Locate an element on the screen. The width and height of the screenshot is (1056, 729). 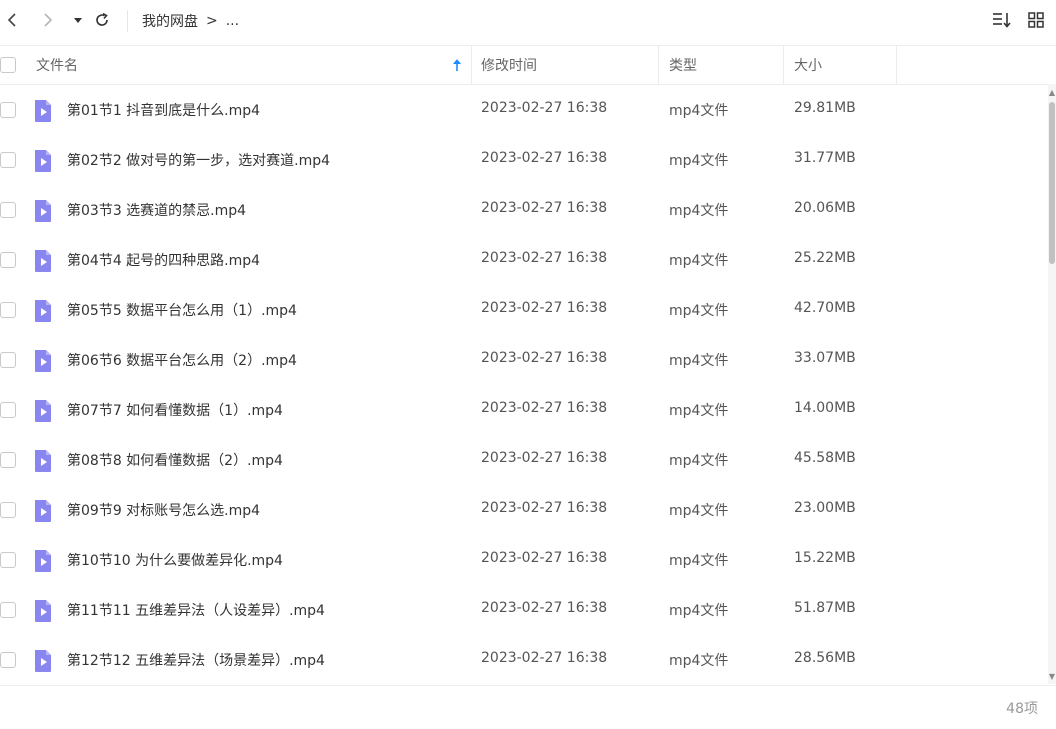
breadcrumb-root: 我的网盘 is located at coordinates (170, 21).